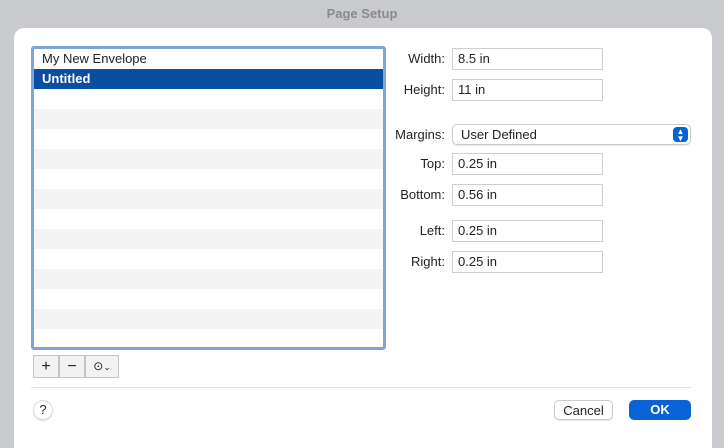 The height and width of the screenshot is (448, 724). I want to click on height-input: 11 in, so click(527, 90).